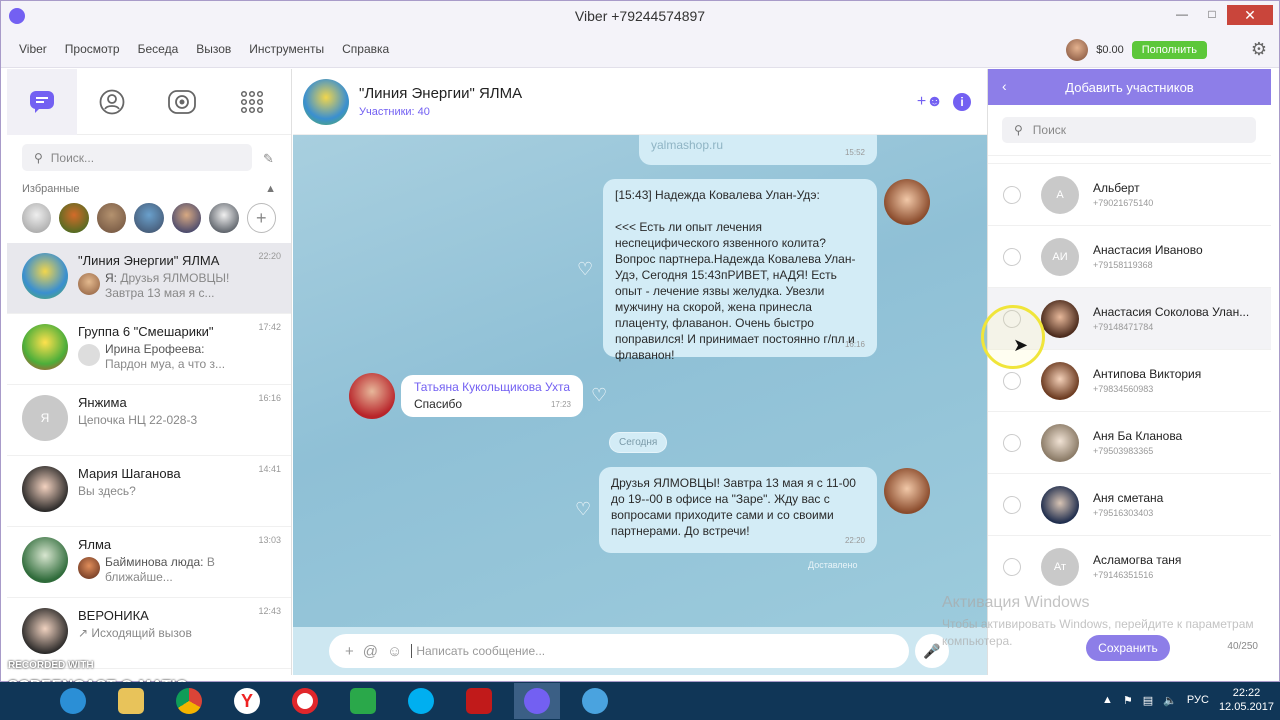 Image resolution: width=1280 pixels, height=720 pixels. I want to click on clock-time: 22:22, so click(1246, 693).